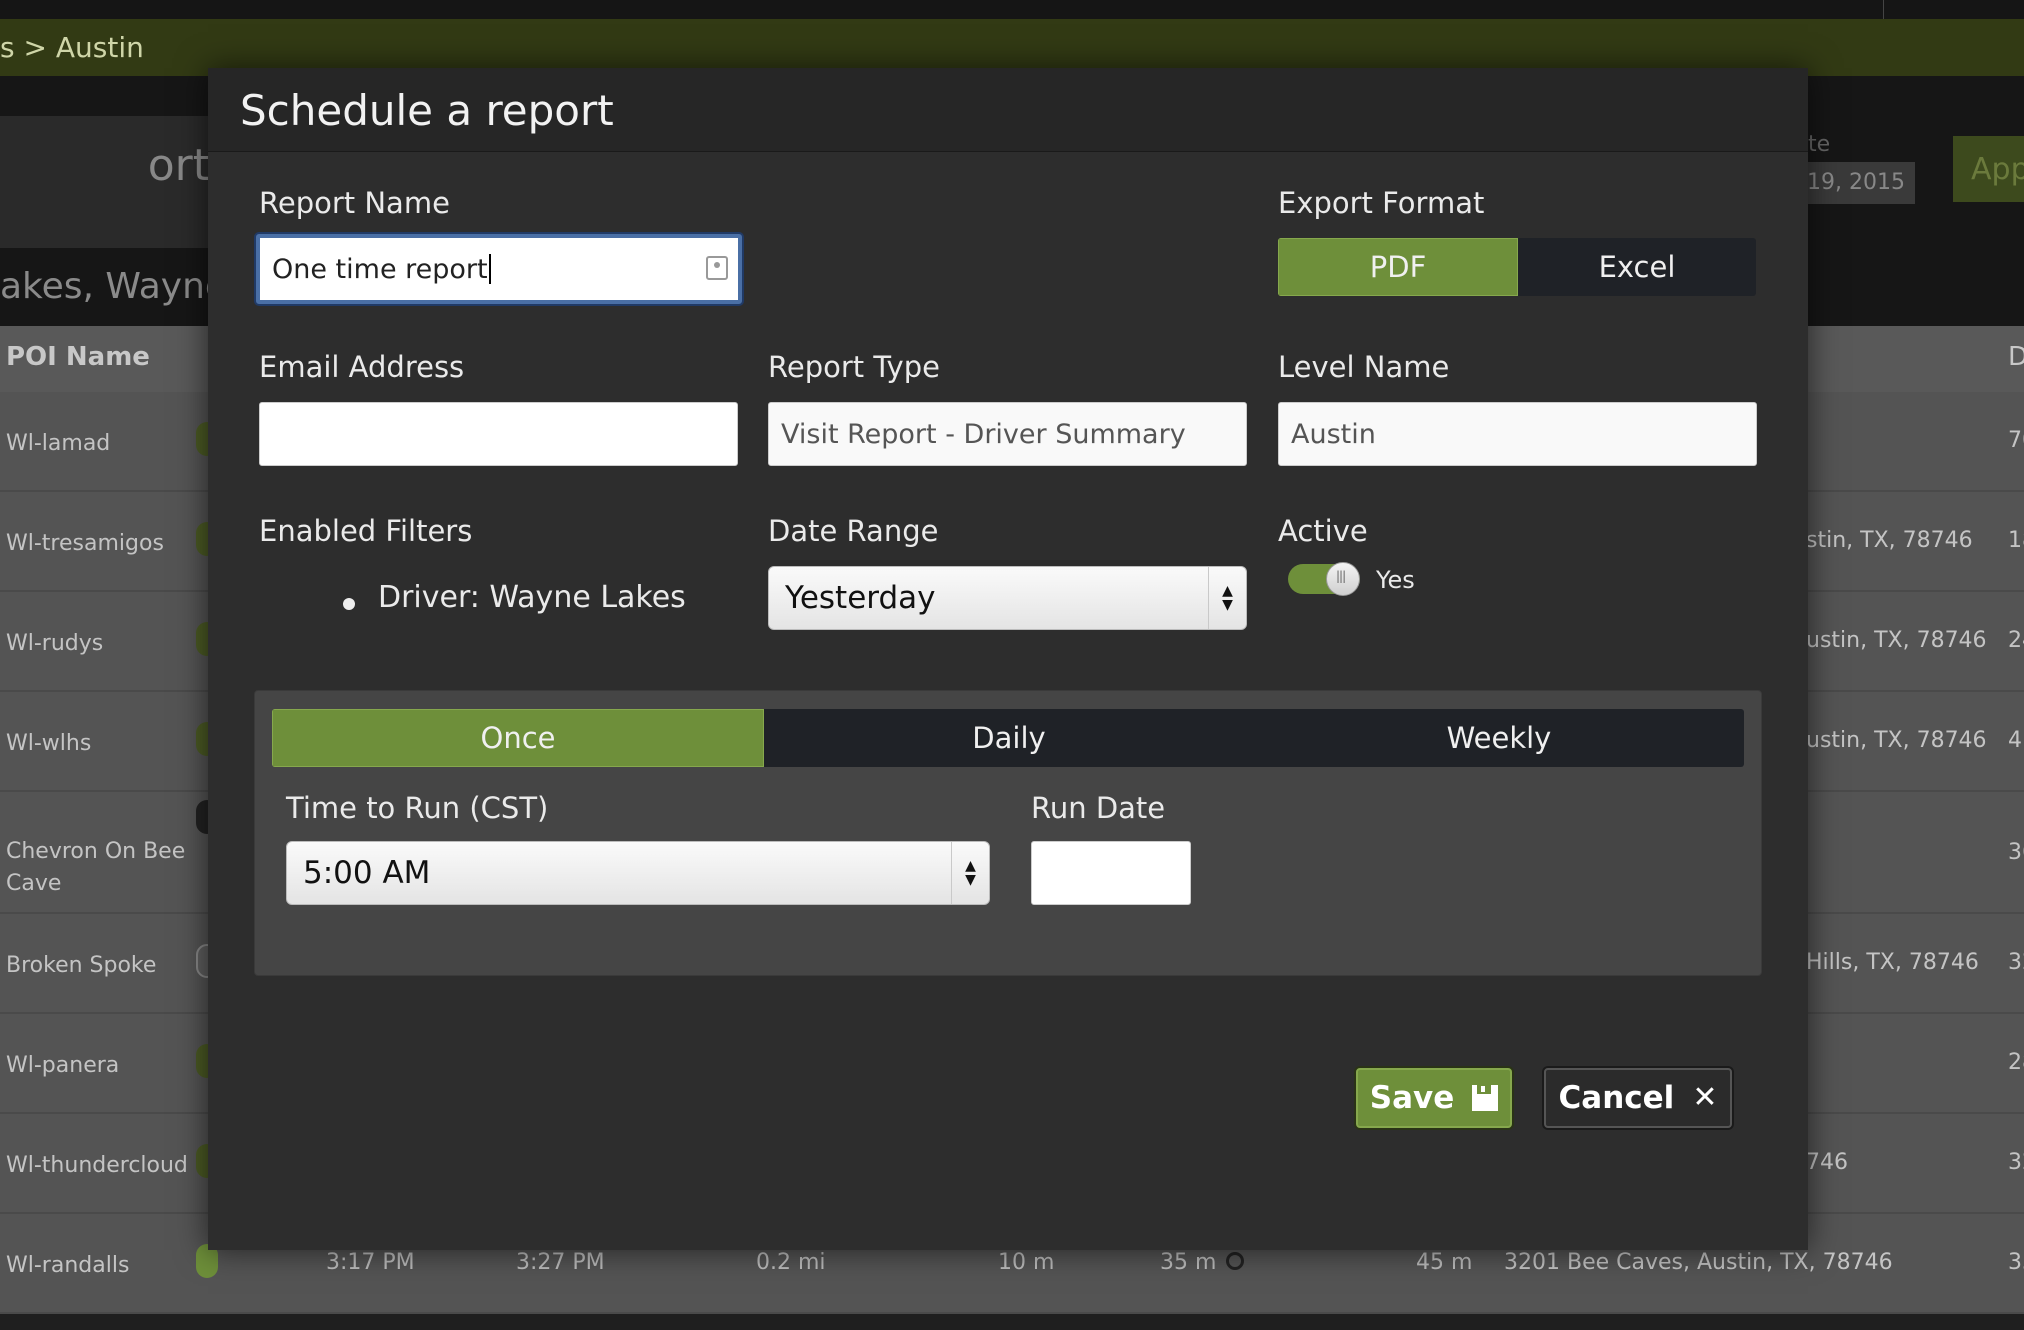  Describe the element at coordinates (1889, 540) in the screenshot. I see `poi-address: stin, TX, 78746` at that location.